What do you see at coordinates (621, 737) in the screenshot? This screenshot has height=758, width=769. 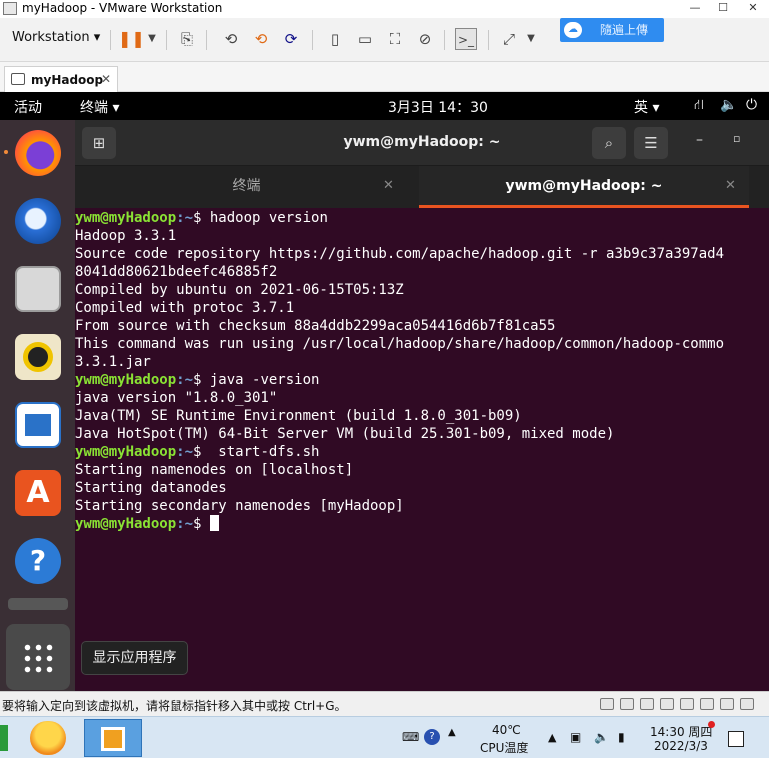 I see `network-tray-icon: ▮` at bounding box center [621, 737].